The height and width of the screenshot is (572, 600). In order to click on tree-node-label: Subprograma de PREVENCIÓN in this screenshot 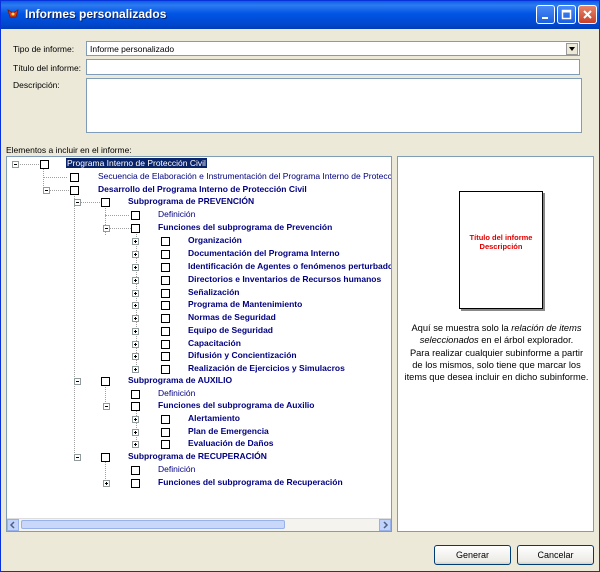, I will do `click(191, 201)`.